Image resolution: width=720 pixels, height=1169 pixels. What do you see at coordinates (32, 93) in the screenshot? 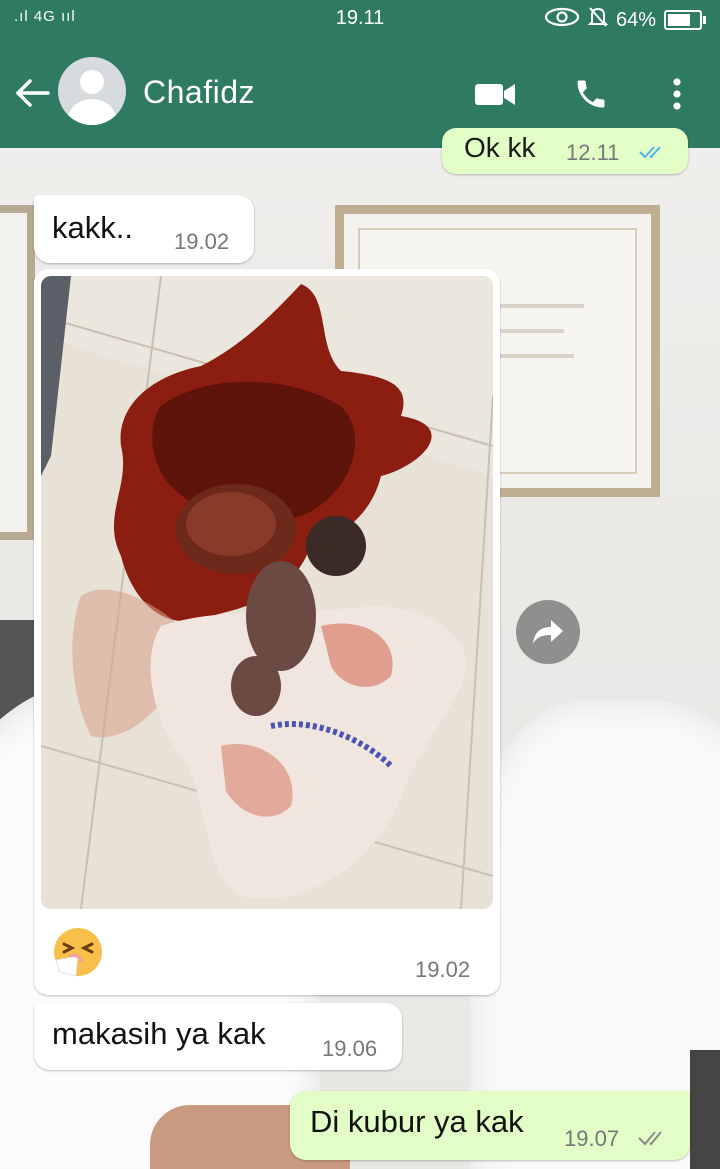
I see `back-arrow-icon` at bounding box center [32, 93].